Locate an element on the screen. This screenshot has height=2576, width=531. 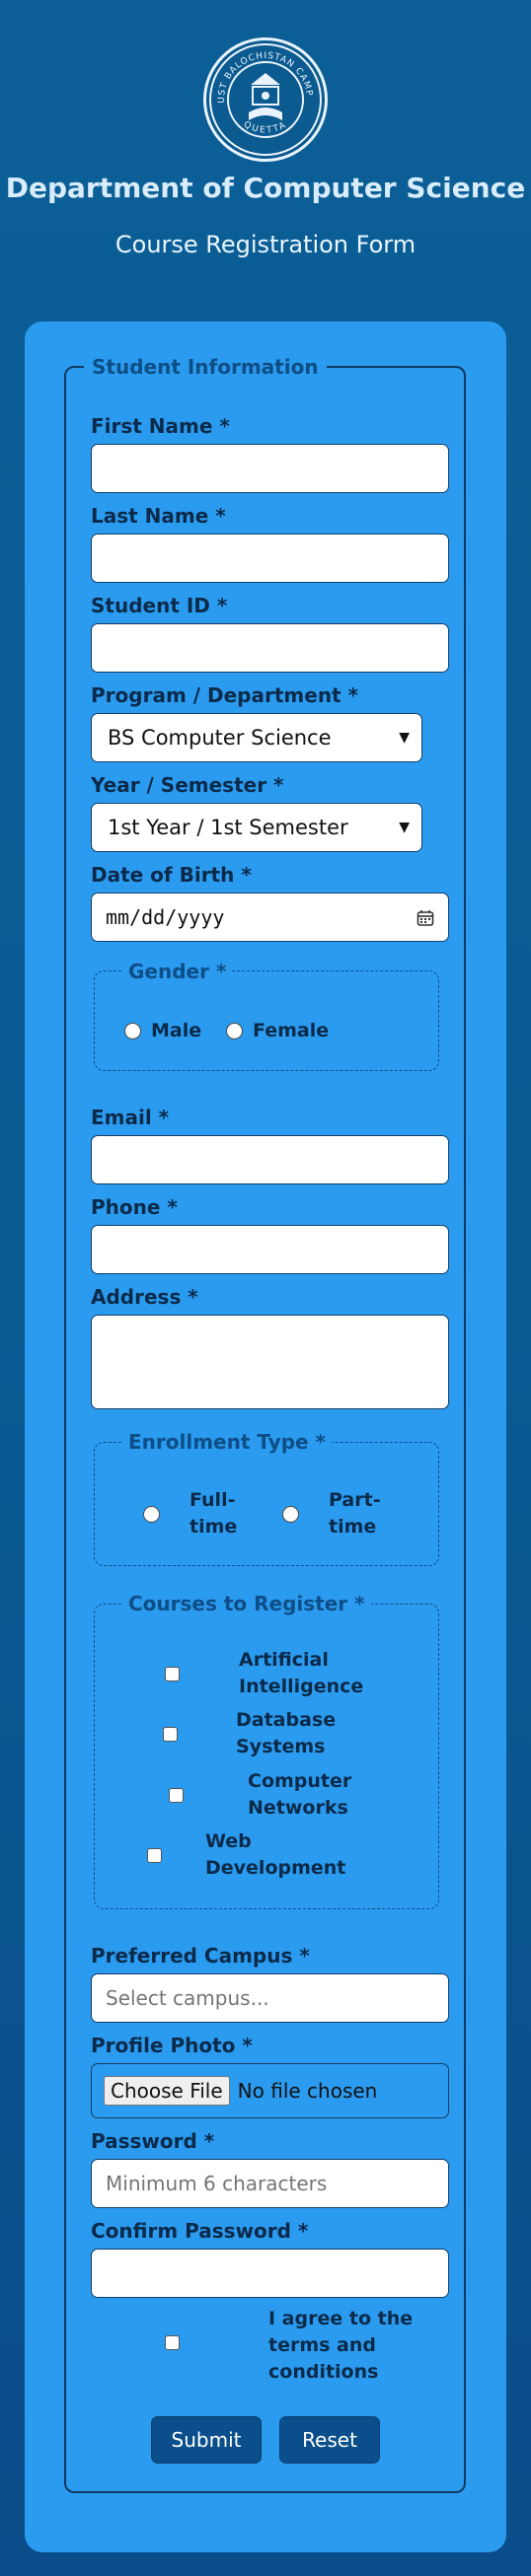
submit-button: Submit is located at coordinates (206, 2440).